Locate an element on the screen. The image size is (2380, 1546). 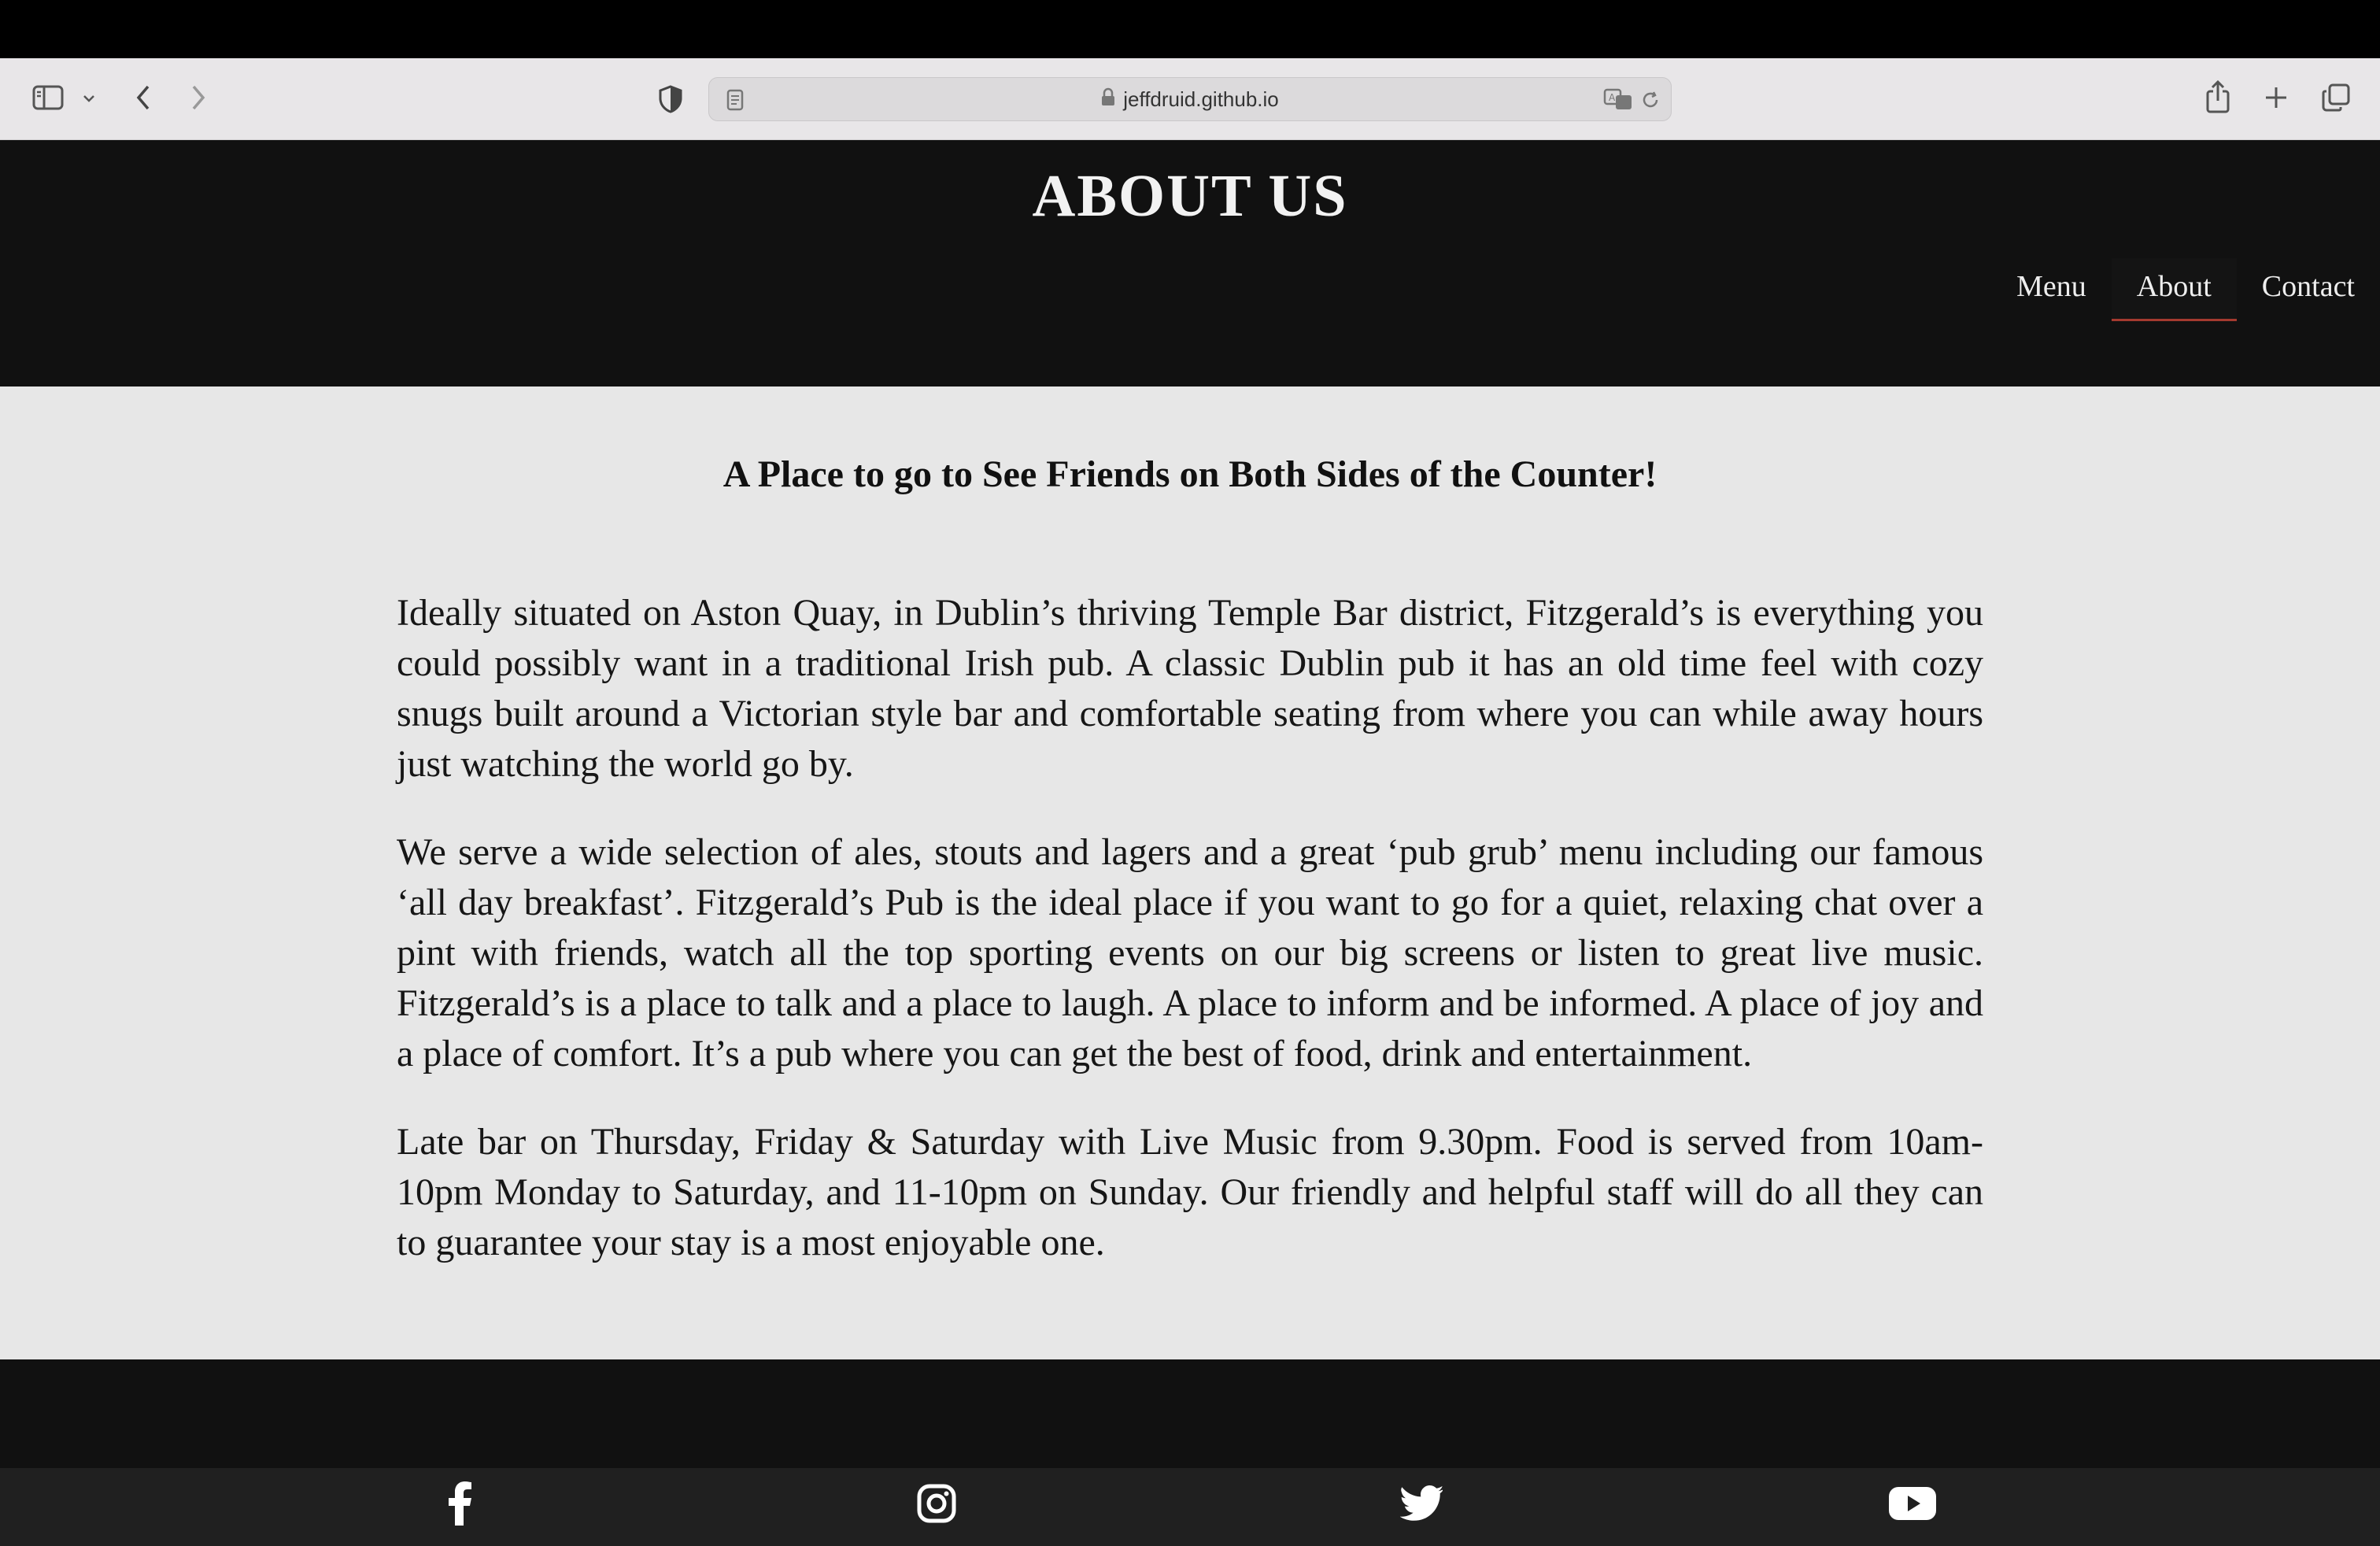
footer-spacer is located at coordinates (1190, 1413).